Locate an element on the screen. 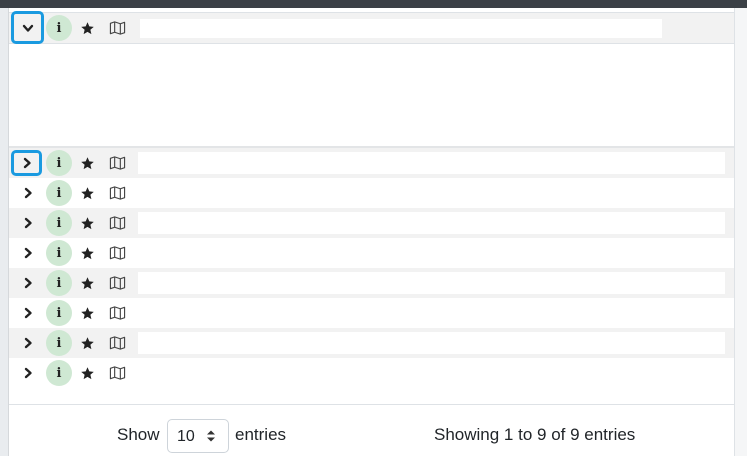 The height and width of the screenshot is (457, 747). left-edge is located at coordinates (4, 232).